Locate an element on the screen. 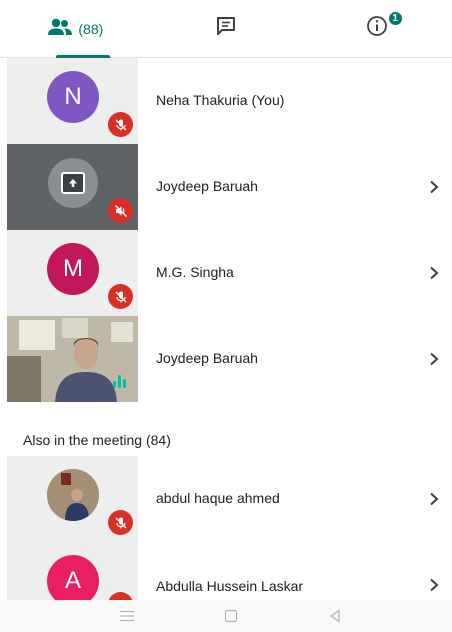 Image resolution: width=452 pixels, height=632 pixels. participant-name: M.G. Singha is located at coordinates (195, 272).